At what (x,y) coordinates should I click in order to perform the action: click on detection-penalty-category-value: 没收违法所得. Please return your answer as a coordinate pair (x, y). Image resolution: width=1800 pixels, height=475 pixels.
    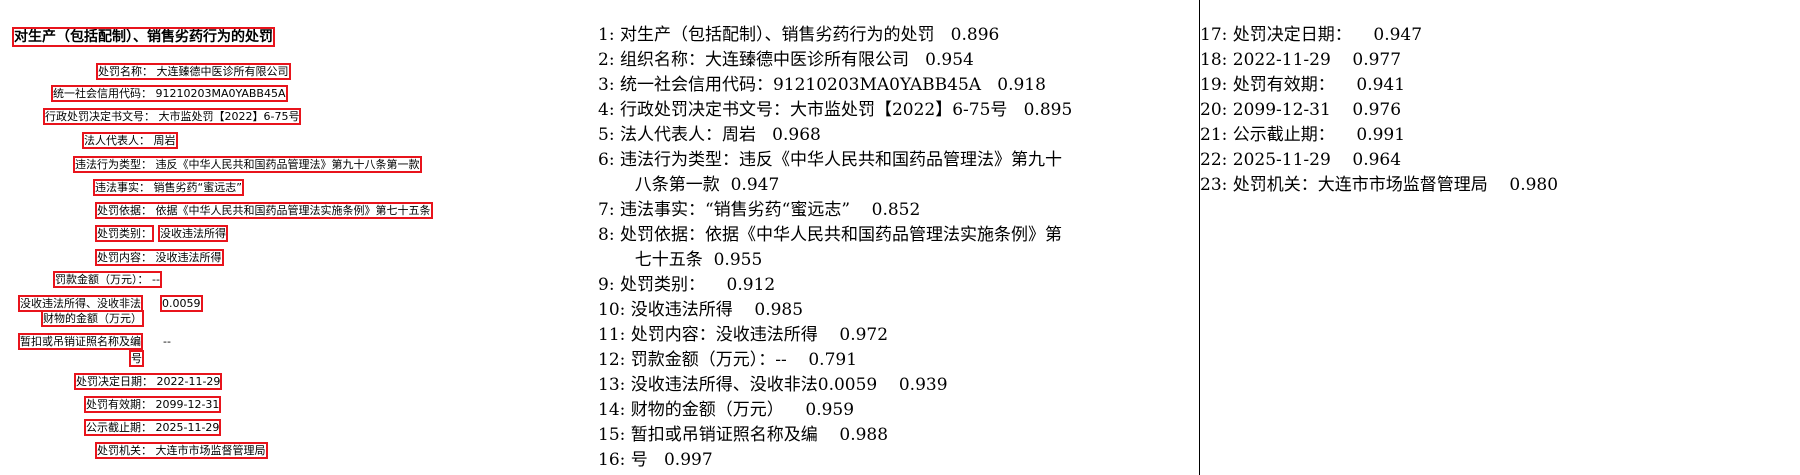
    Looking at the image, I should click on (193, 233).